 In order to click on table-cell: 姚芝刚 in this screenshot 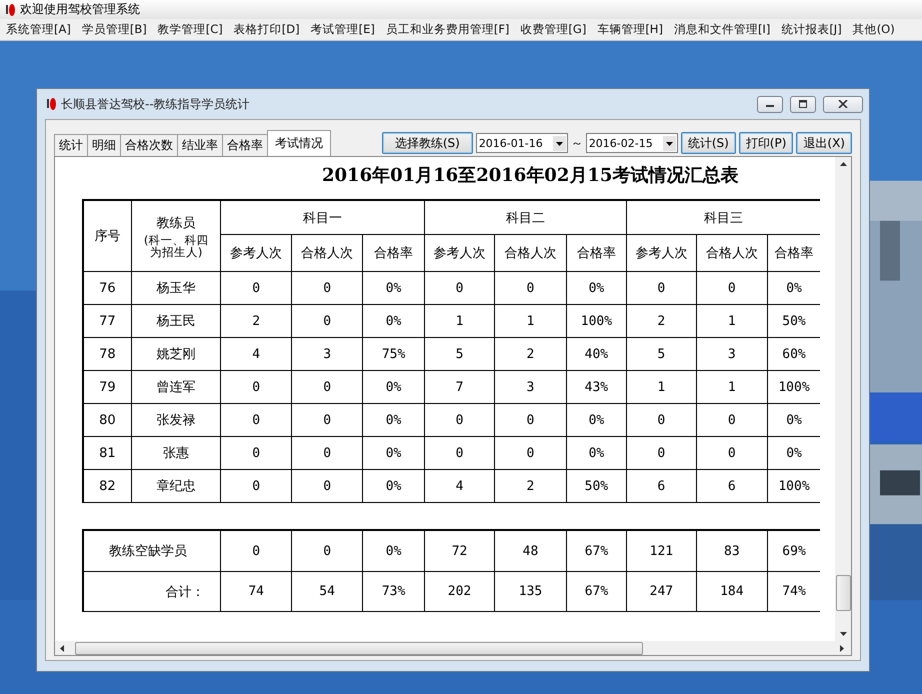, I will do `click(176, 354)`.